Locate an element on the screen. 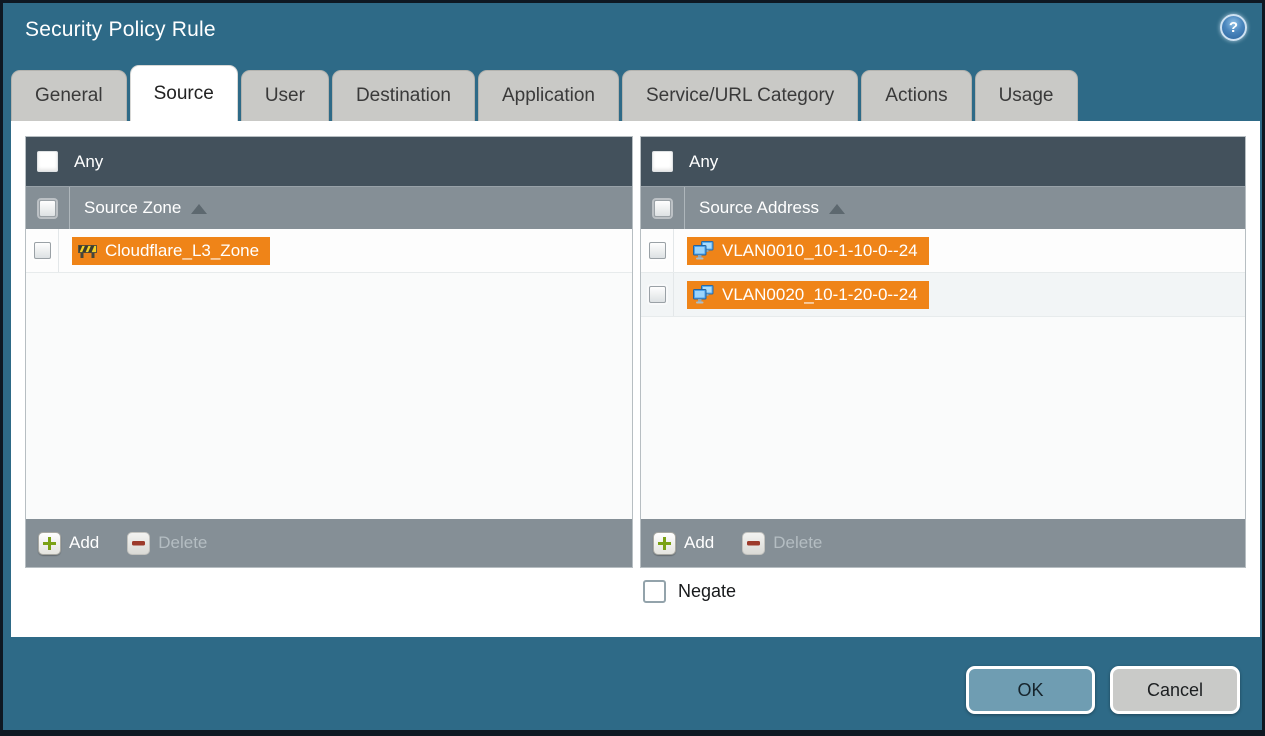 The width and height of the screenshot is (1265, 736). negate-label: Negate is located at coordinates (707, 591).